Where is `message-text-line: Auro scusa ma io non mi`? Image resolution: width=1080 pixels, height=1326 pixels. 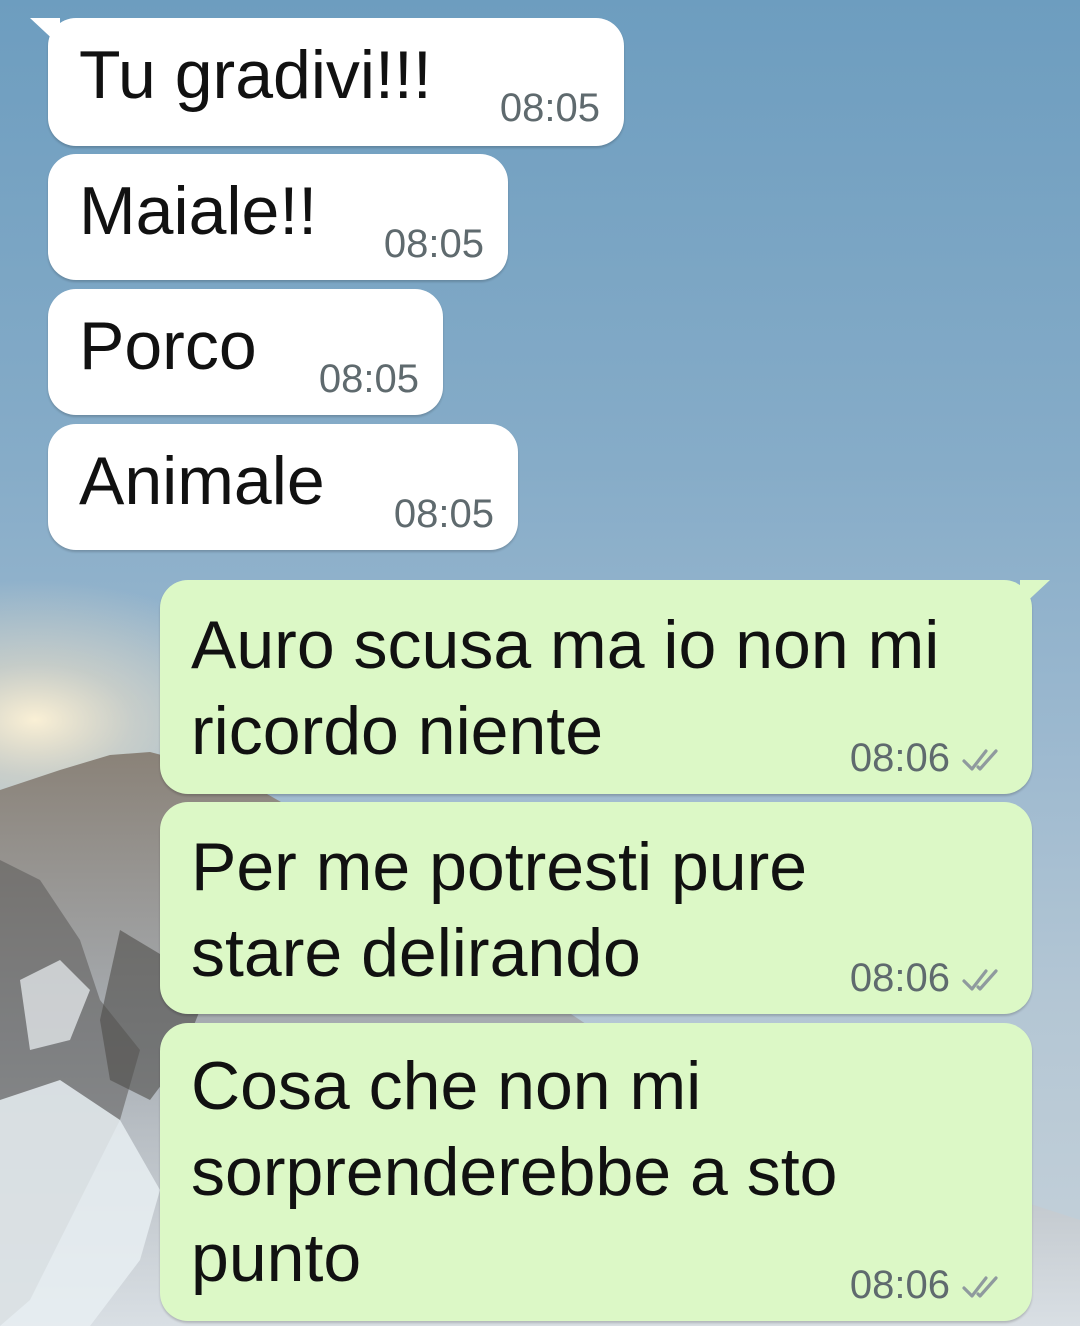
message-text-line: Auro scusa ma io non mi is located at coordinates (565, 645).